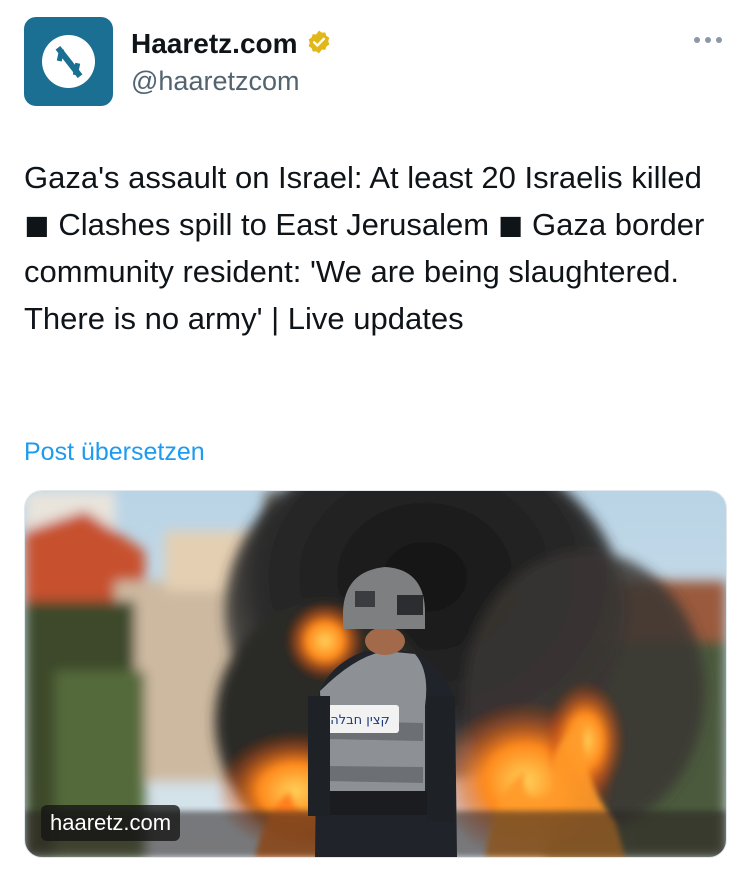  Describe the element at coordinates (708, 40) in the screenshot. I see `more-icon` at that location.